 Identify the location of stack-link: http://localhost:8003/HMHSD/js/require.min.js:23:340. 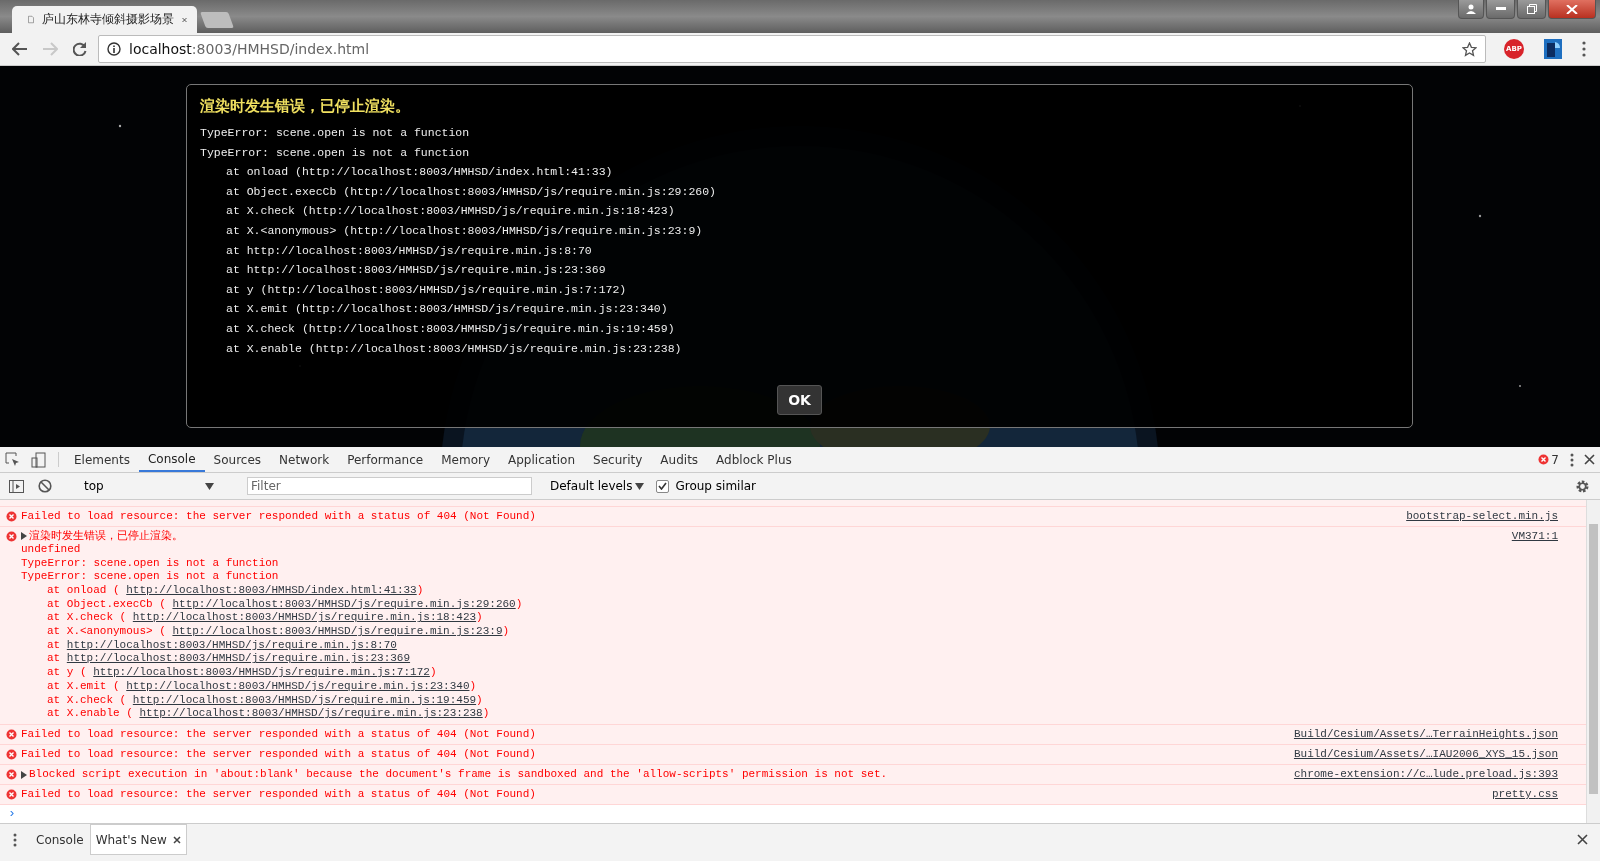
(298, 685).